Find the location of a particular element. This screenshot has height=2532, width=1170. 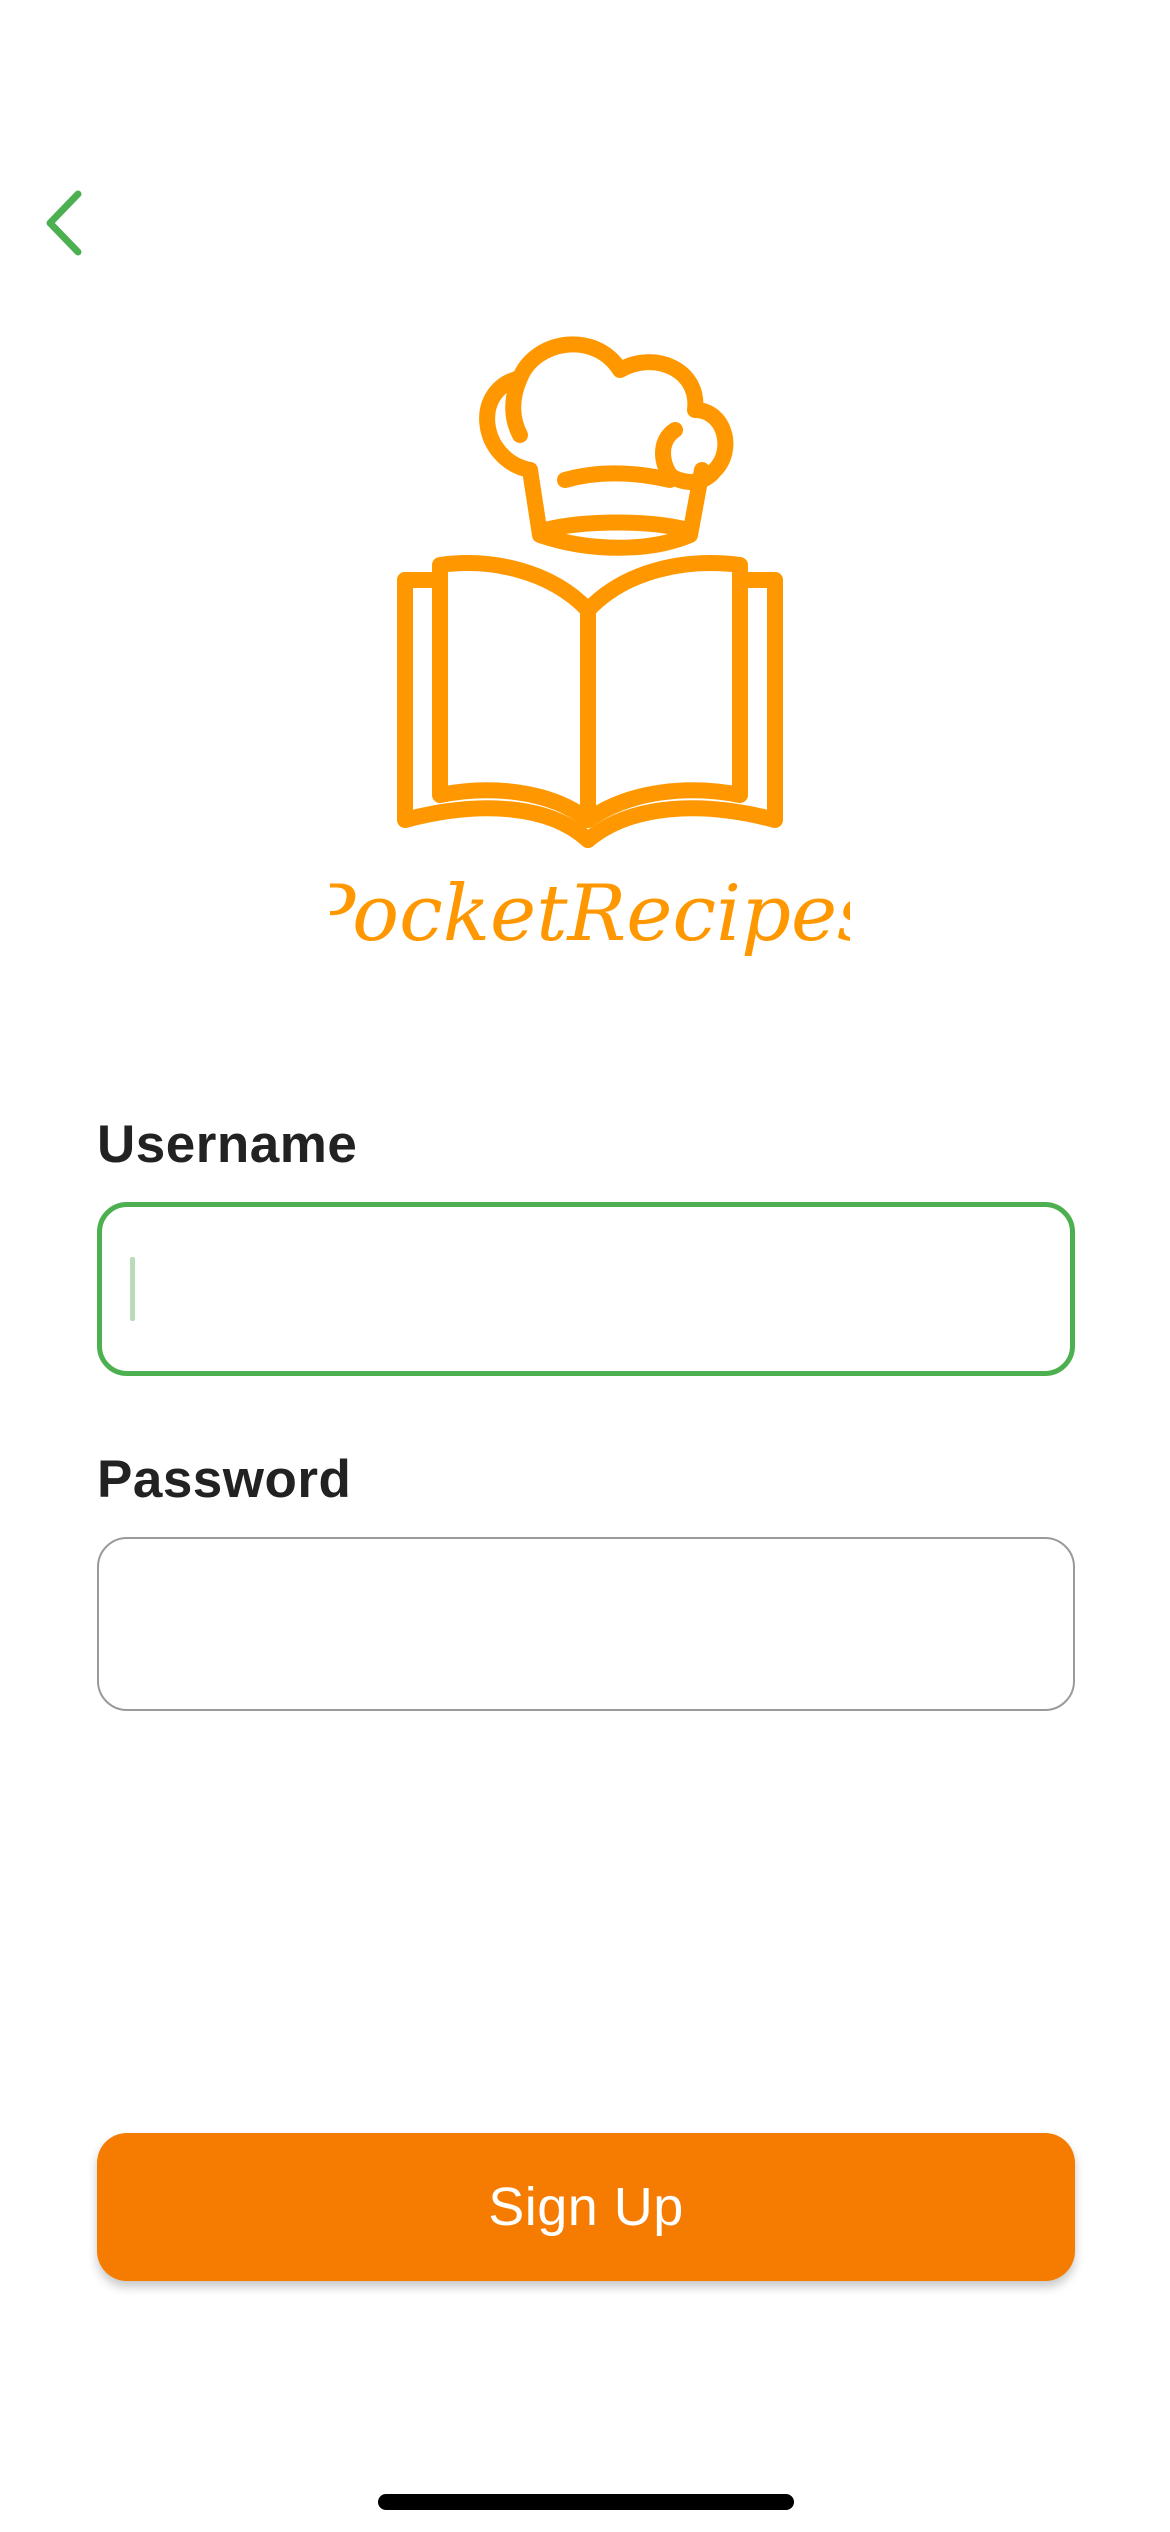

username-label: Username is located at coordinates (227, 1144).